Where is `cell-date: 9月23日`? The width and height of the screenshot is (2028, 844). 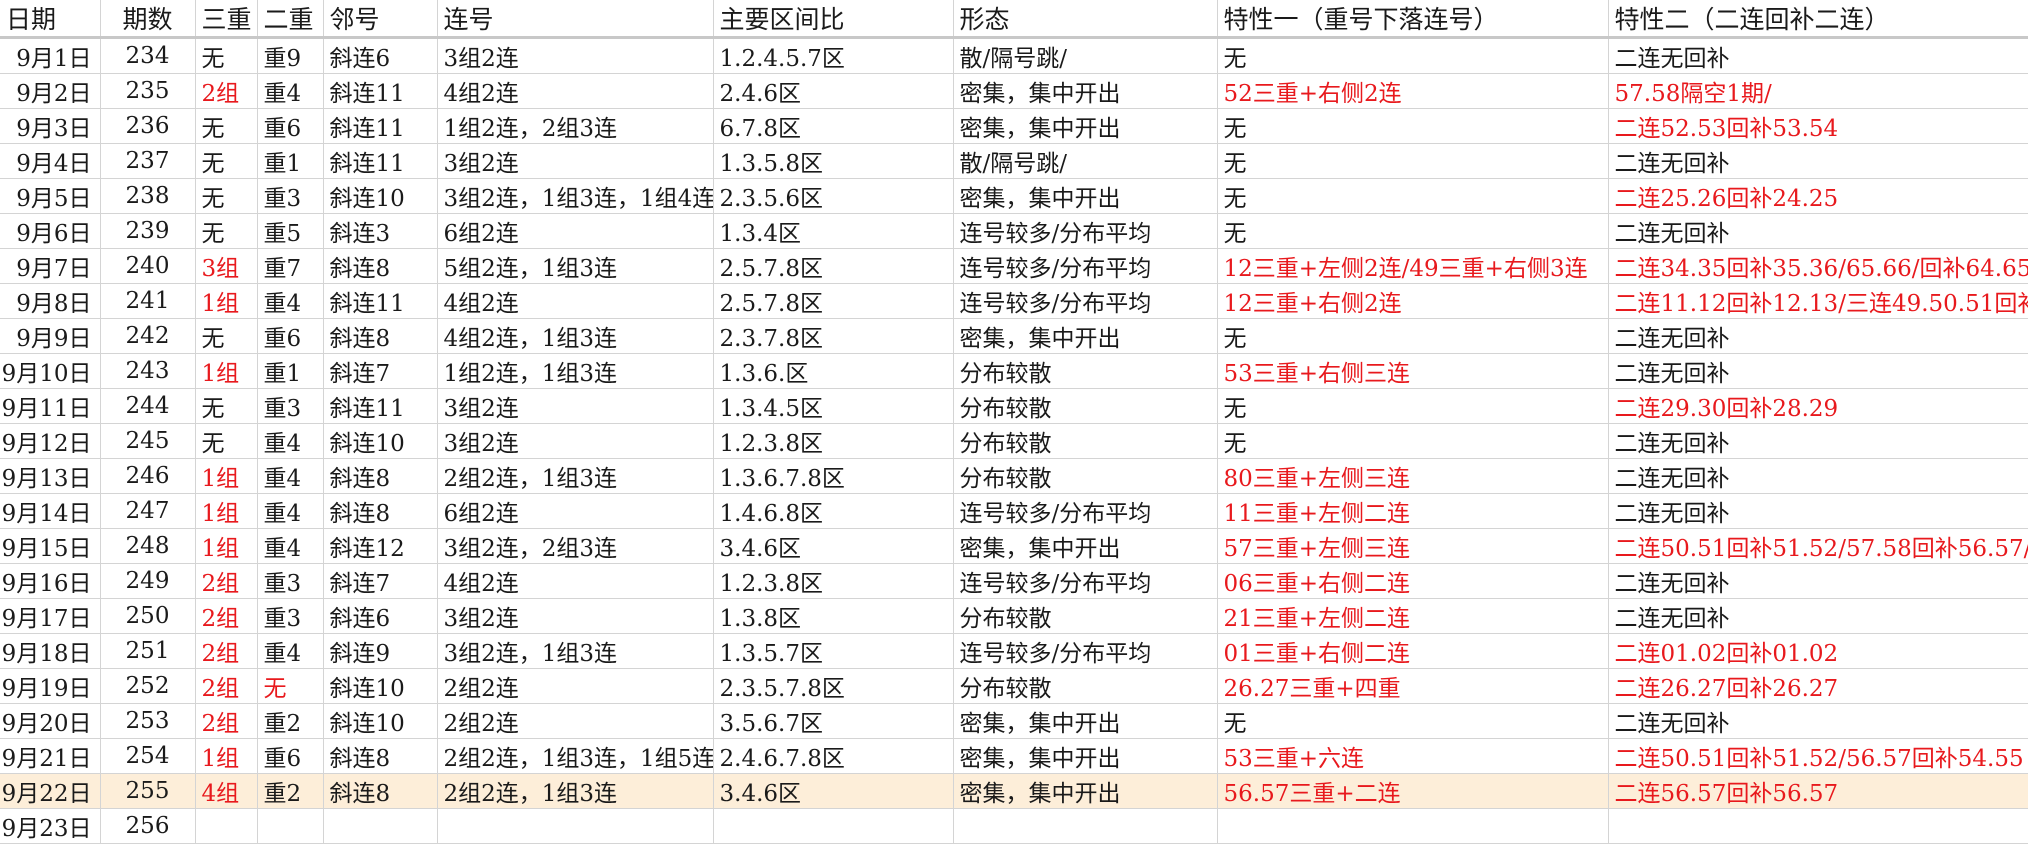
cell-date: 9月23日 is located at coordinates (50, 826).